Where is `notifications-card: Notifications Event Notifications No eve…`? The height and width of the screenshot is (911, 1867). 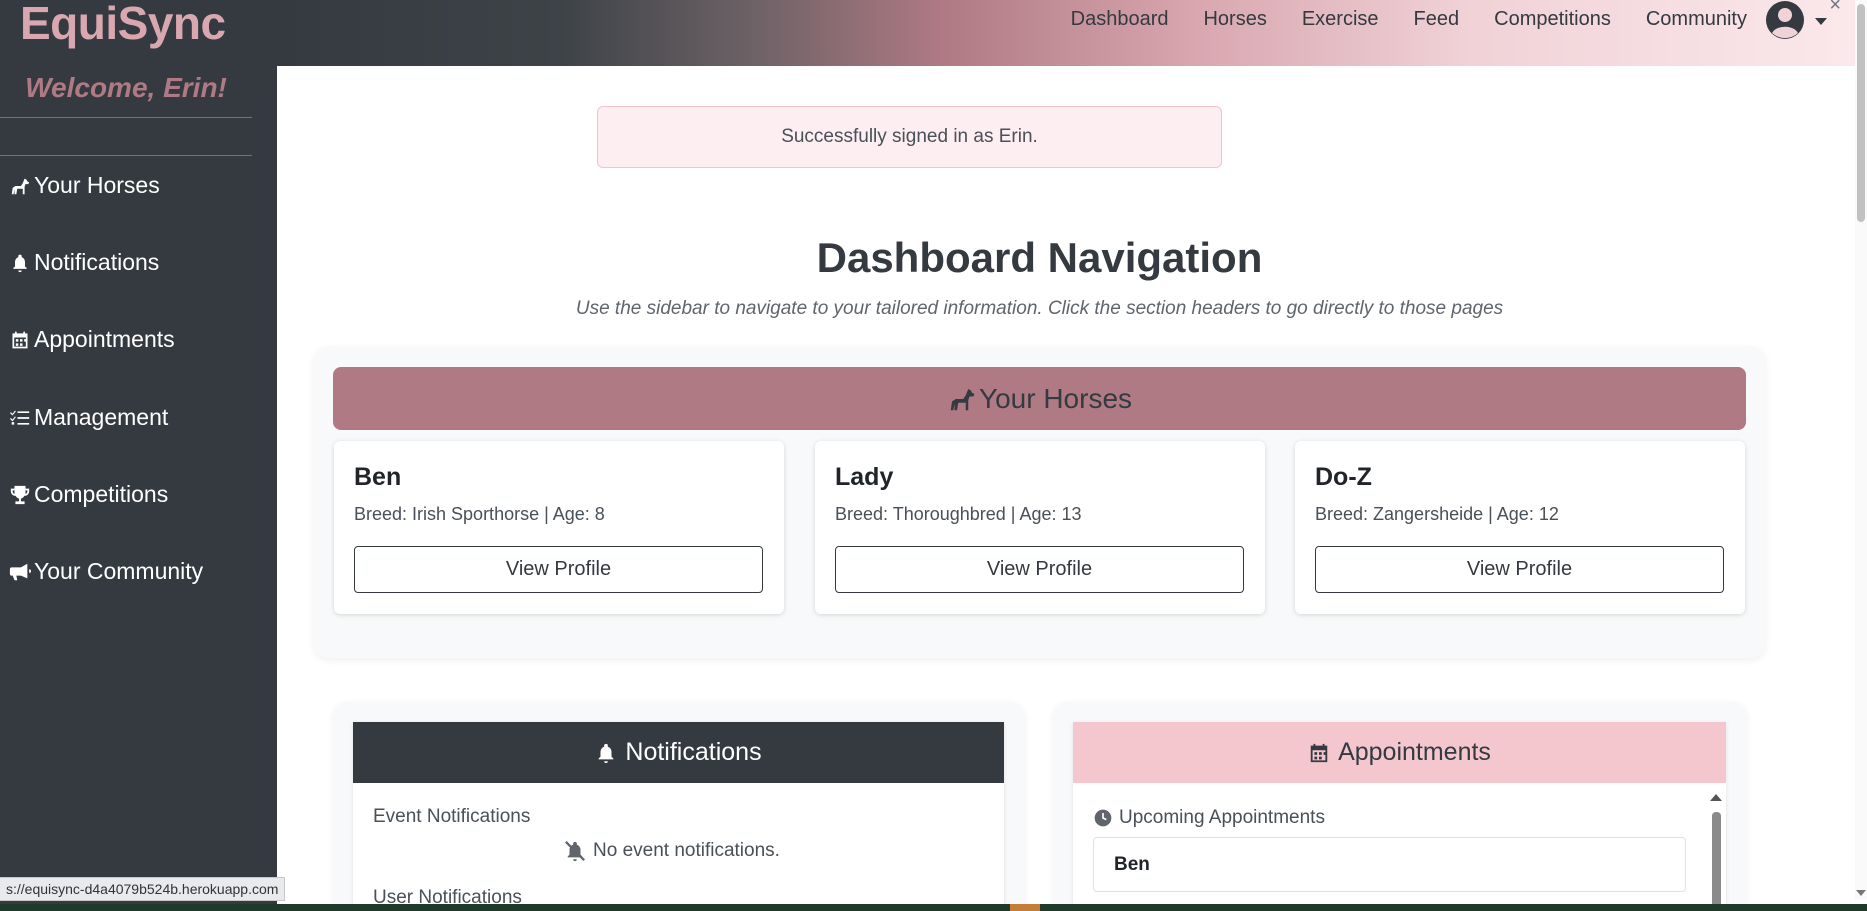 notifications-card: Notifications Event Notifications No eve… is located at coordinates (678, 816).